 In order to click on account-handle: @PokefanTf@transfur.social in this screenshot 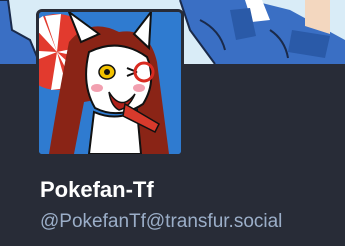, I will do `click(161, 221)`.